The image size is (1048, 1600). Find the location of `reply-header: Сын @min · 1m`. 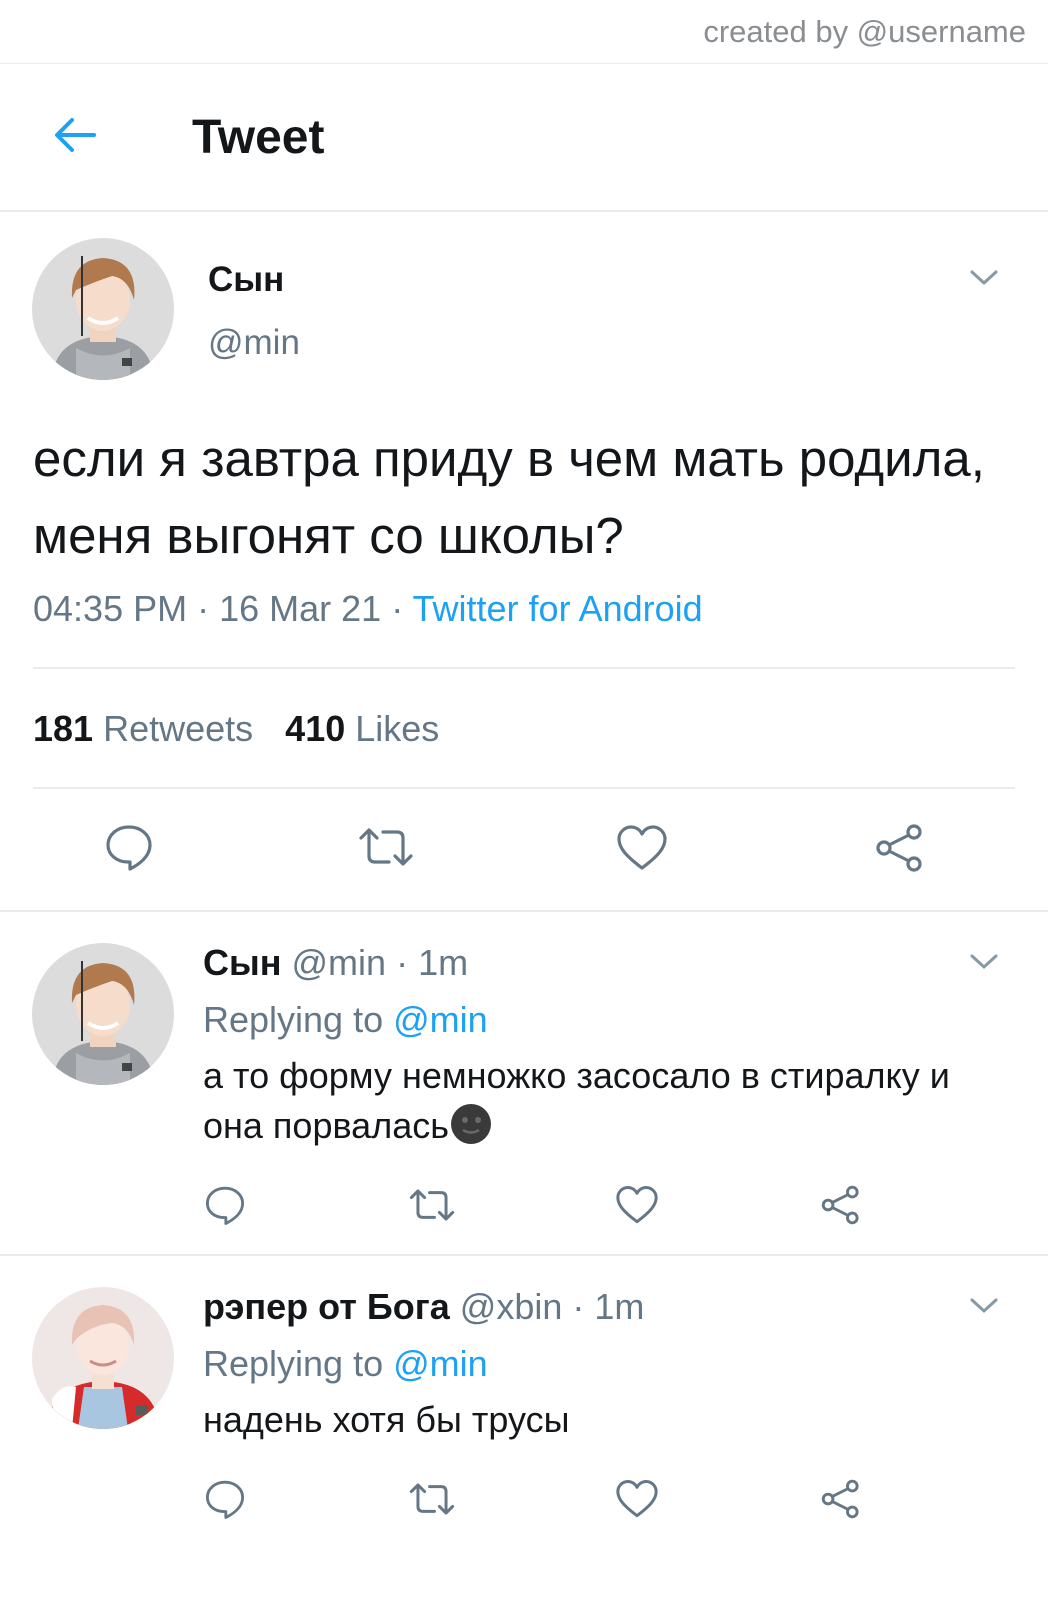

reply-header: Сын @min · 1m is located at coordinates (335, 963).